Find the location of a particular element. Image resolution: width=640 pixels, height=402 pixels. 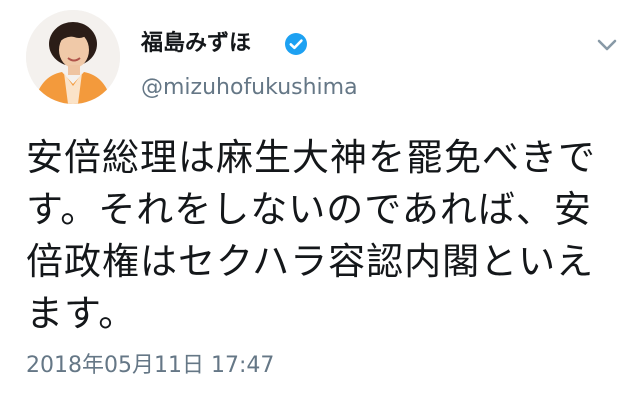

profile-photo is located at coordinates (73, 57).